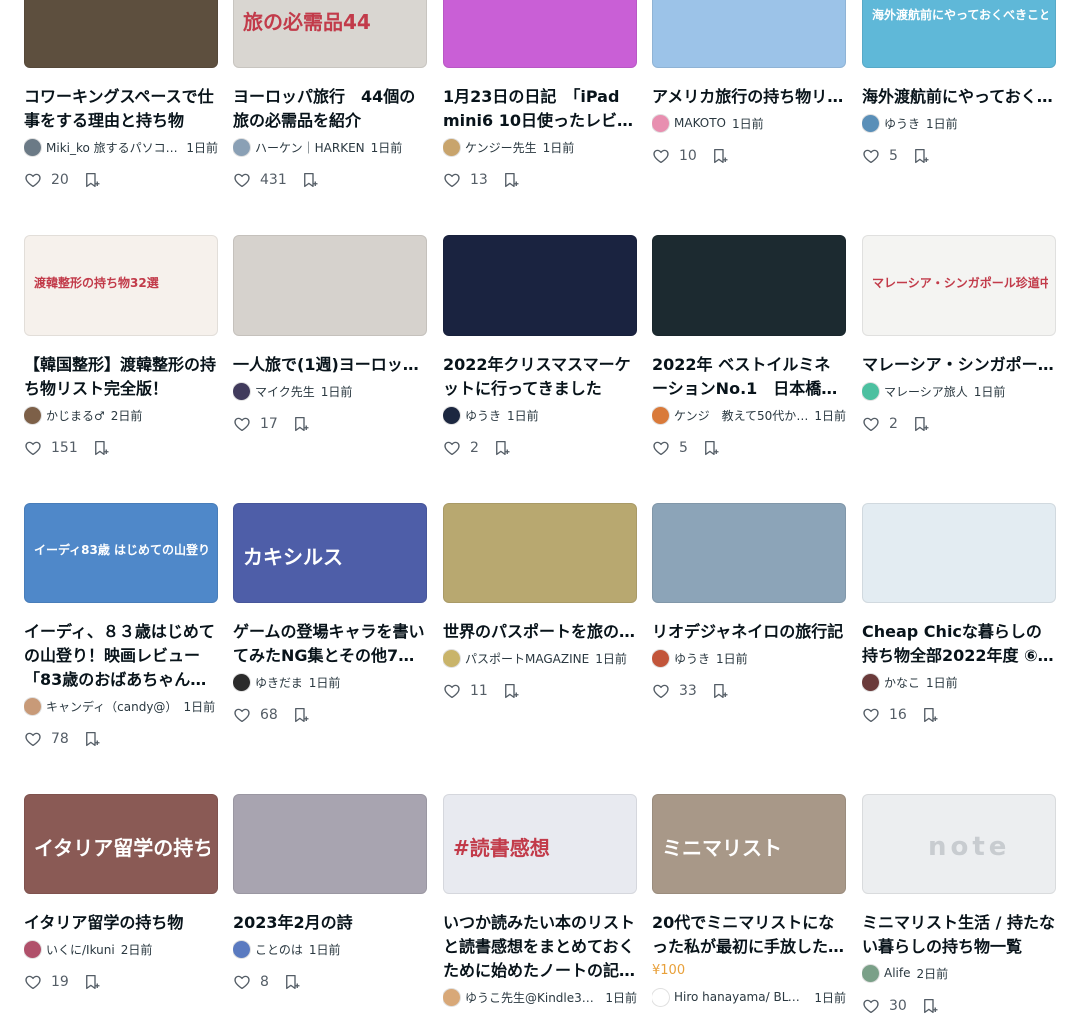  I want to click on author-name: ハーケン｜HARKEN, so click(310, 147).